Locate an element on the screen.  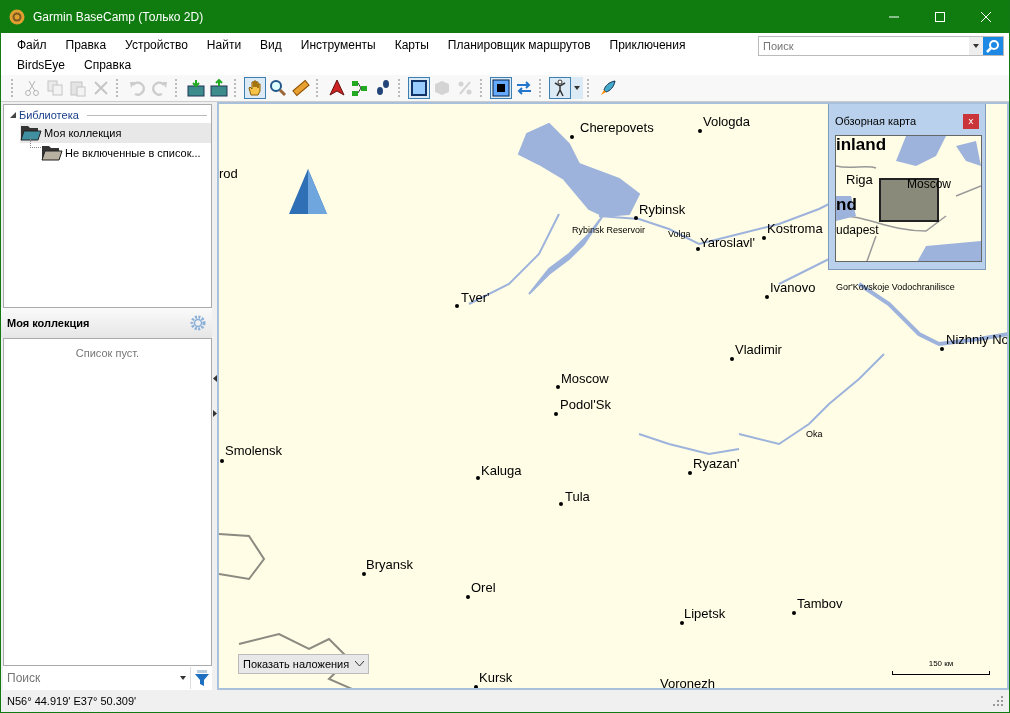
tree-item: Моя коллекция is located at coordinates (115, 133).